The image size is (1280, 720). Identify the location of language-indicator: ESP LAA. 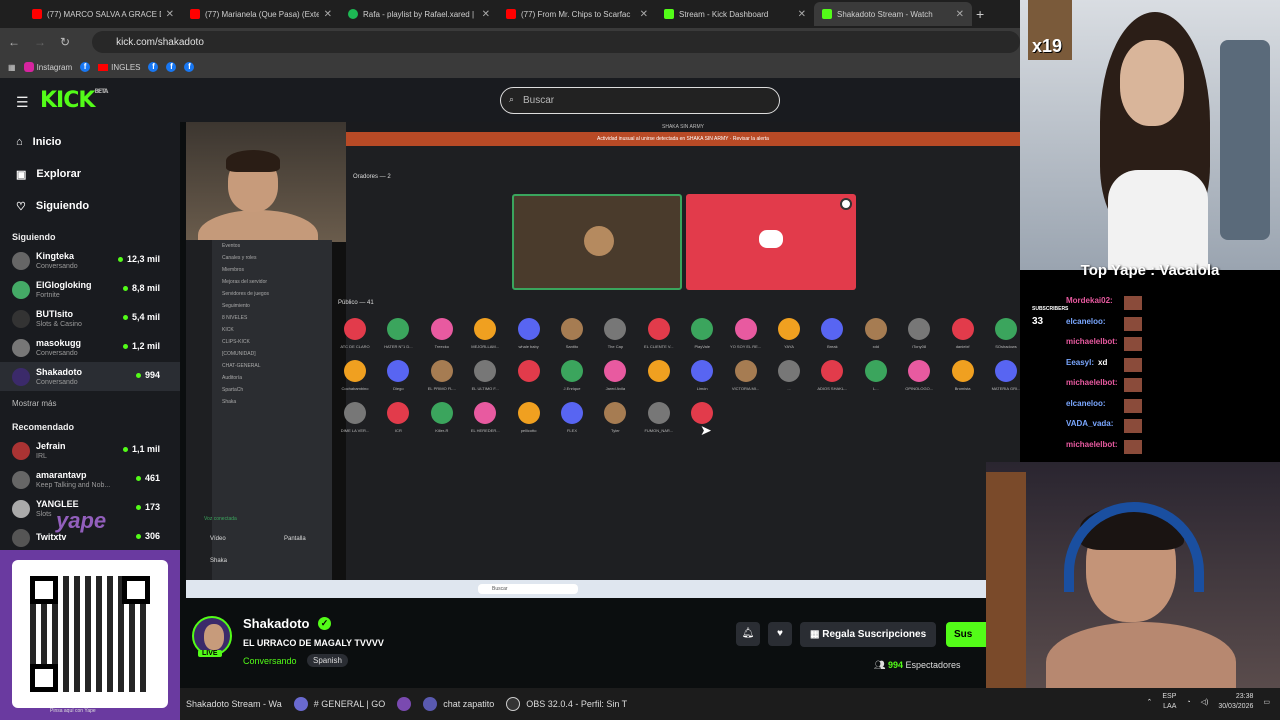
(1169, 702).